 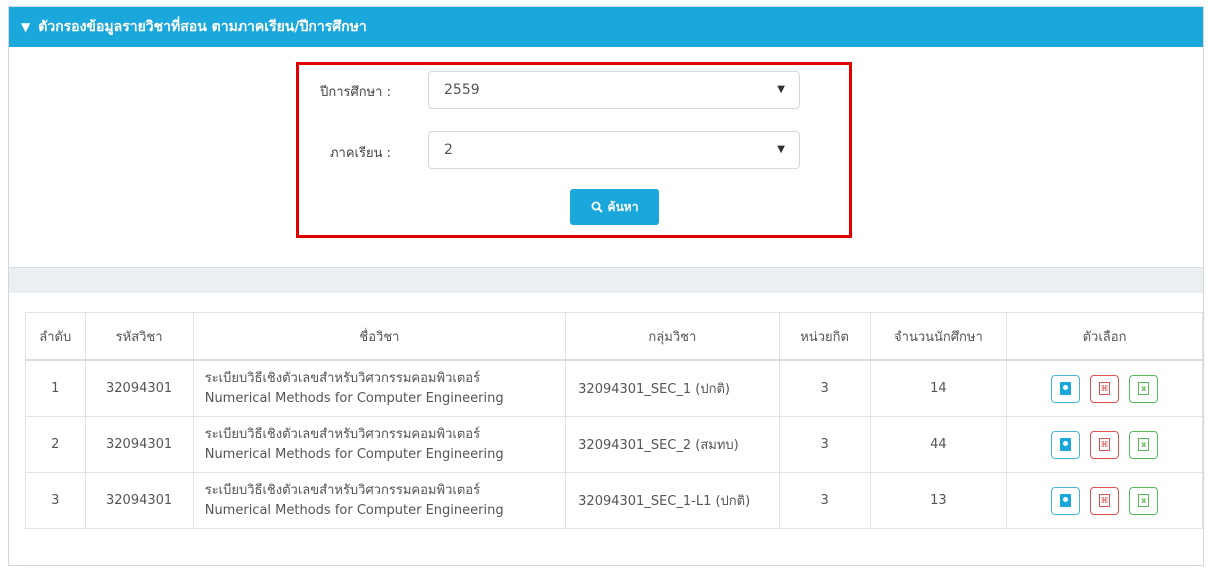 I want to click on column-header: ชื่อวิชา, so click(x=379, y=336).